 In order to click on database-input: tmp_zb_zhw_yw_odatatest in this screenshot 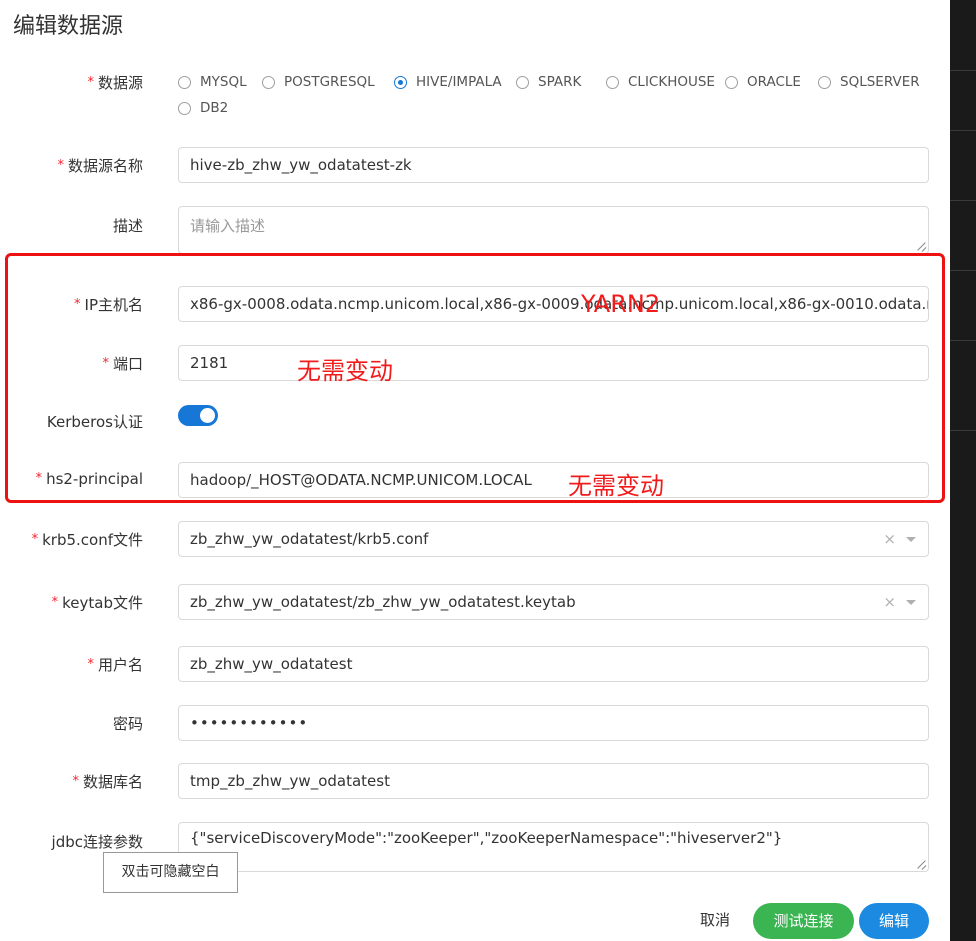, I will do `click(553, 781)`.